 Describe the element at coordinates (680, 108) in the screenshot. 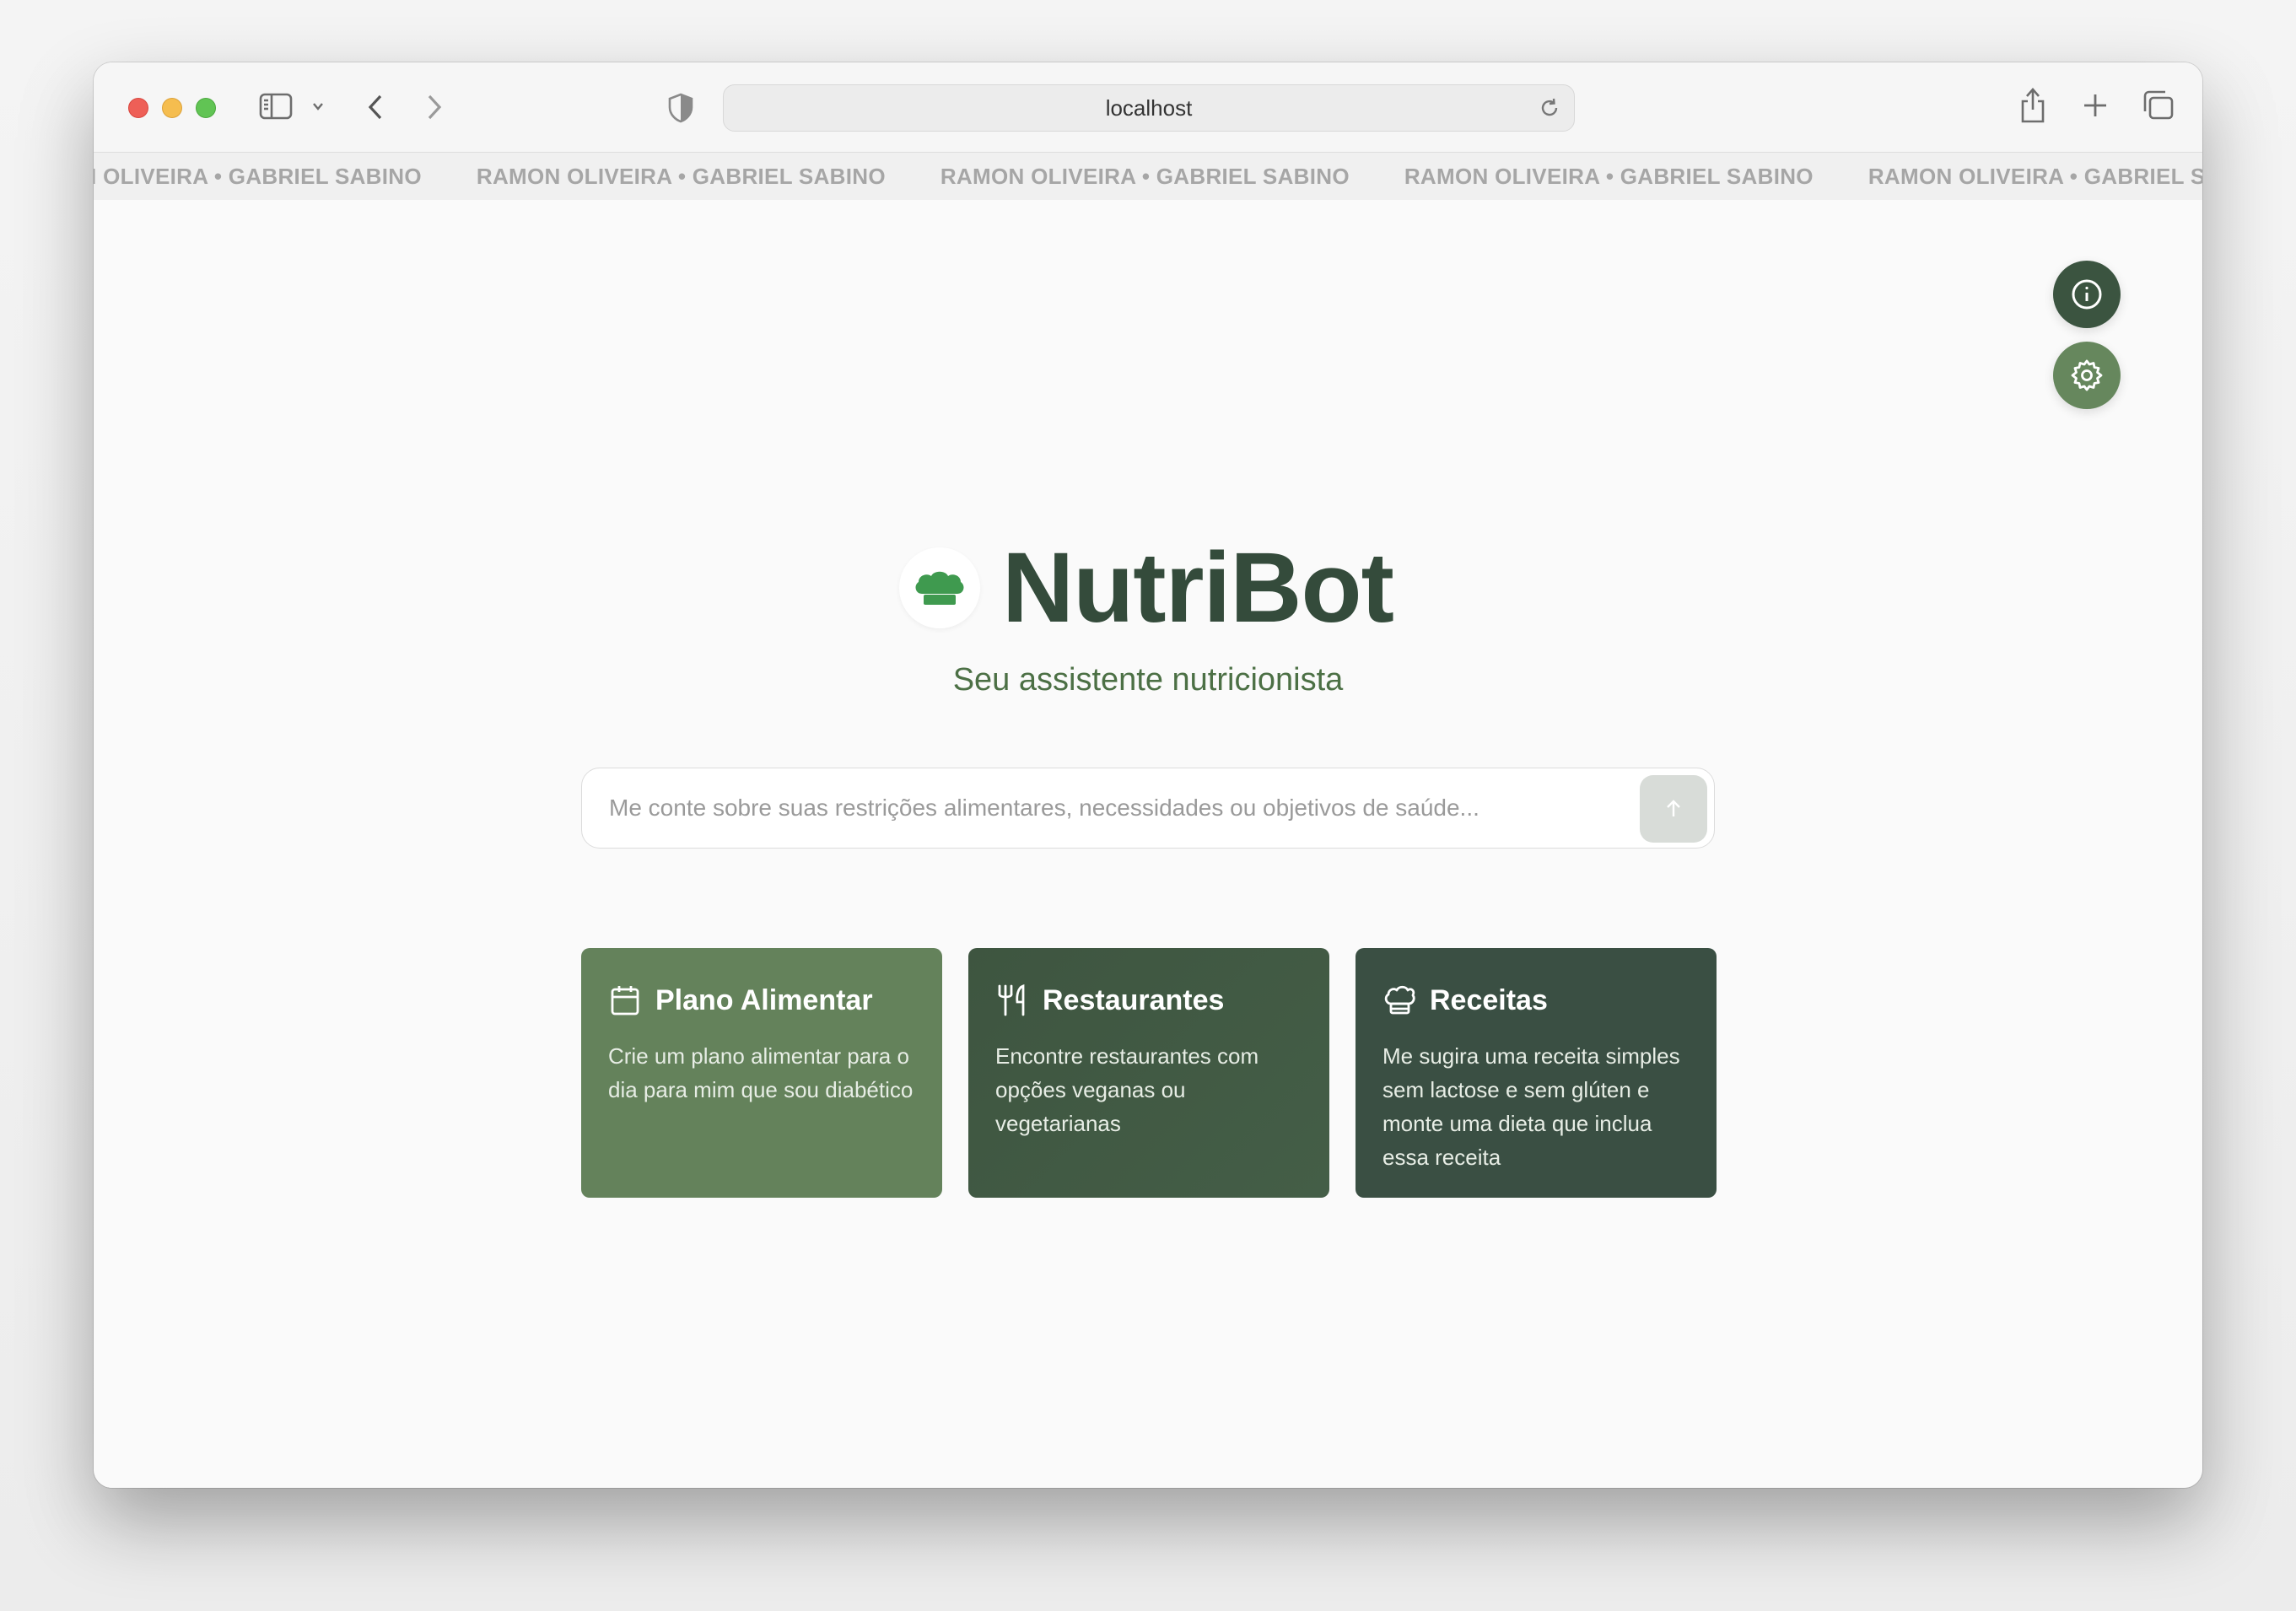

I see `privacy-shield-icon` at that location.